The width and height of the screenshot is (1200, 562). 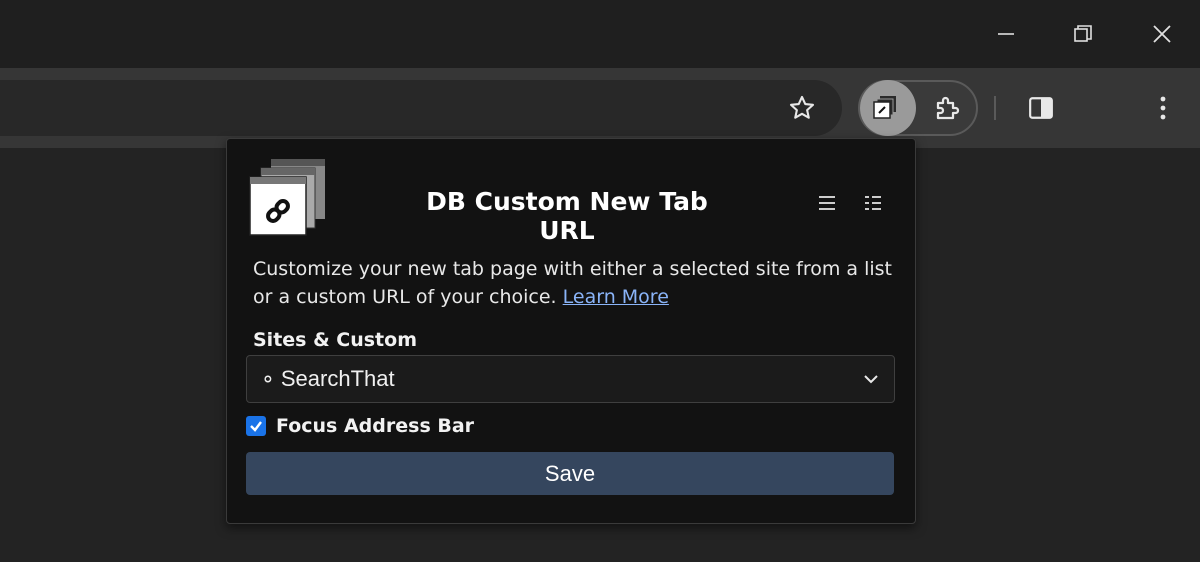 I want to click on detail-view-button, so click(x=873, y=203).